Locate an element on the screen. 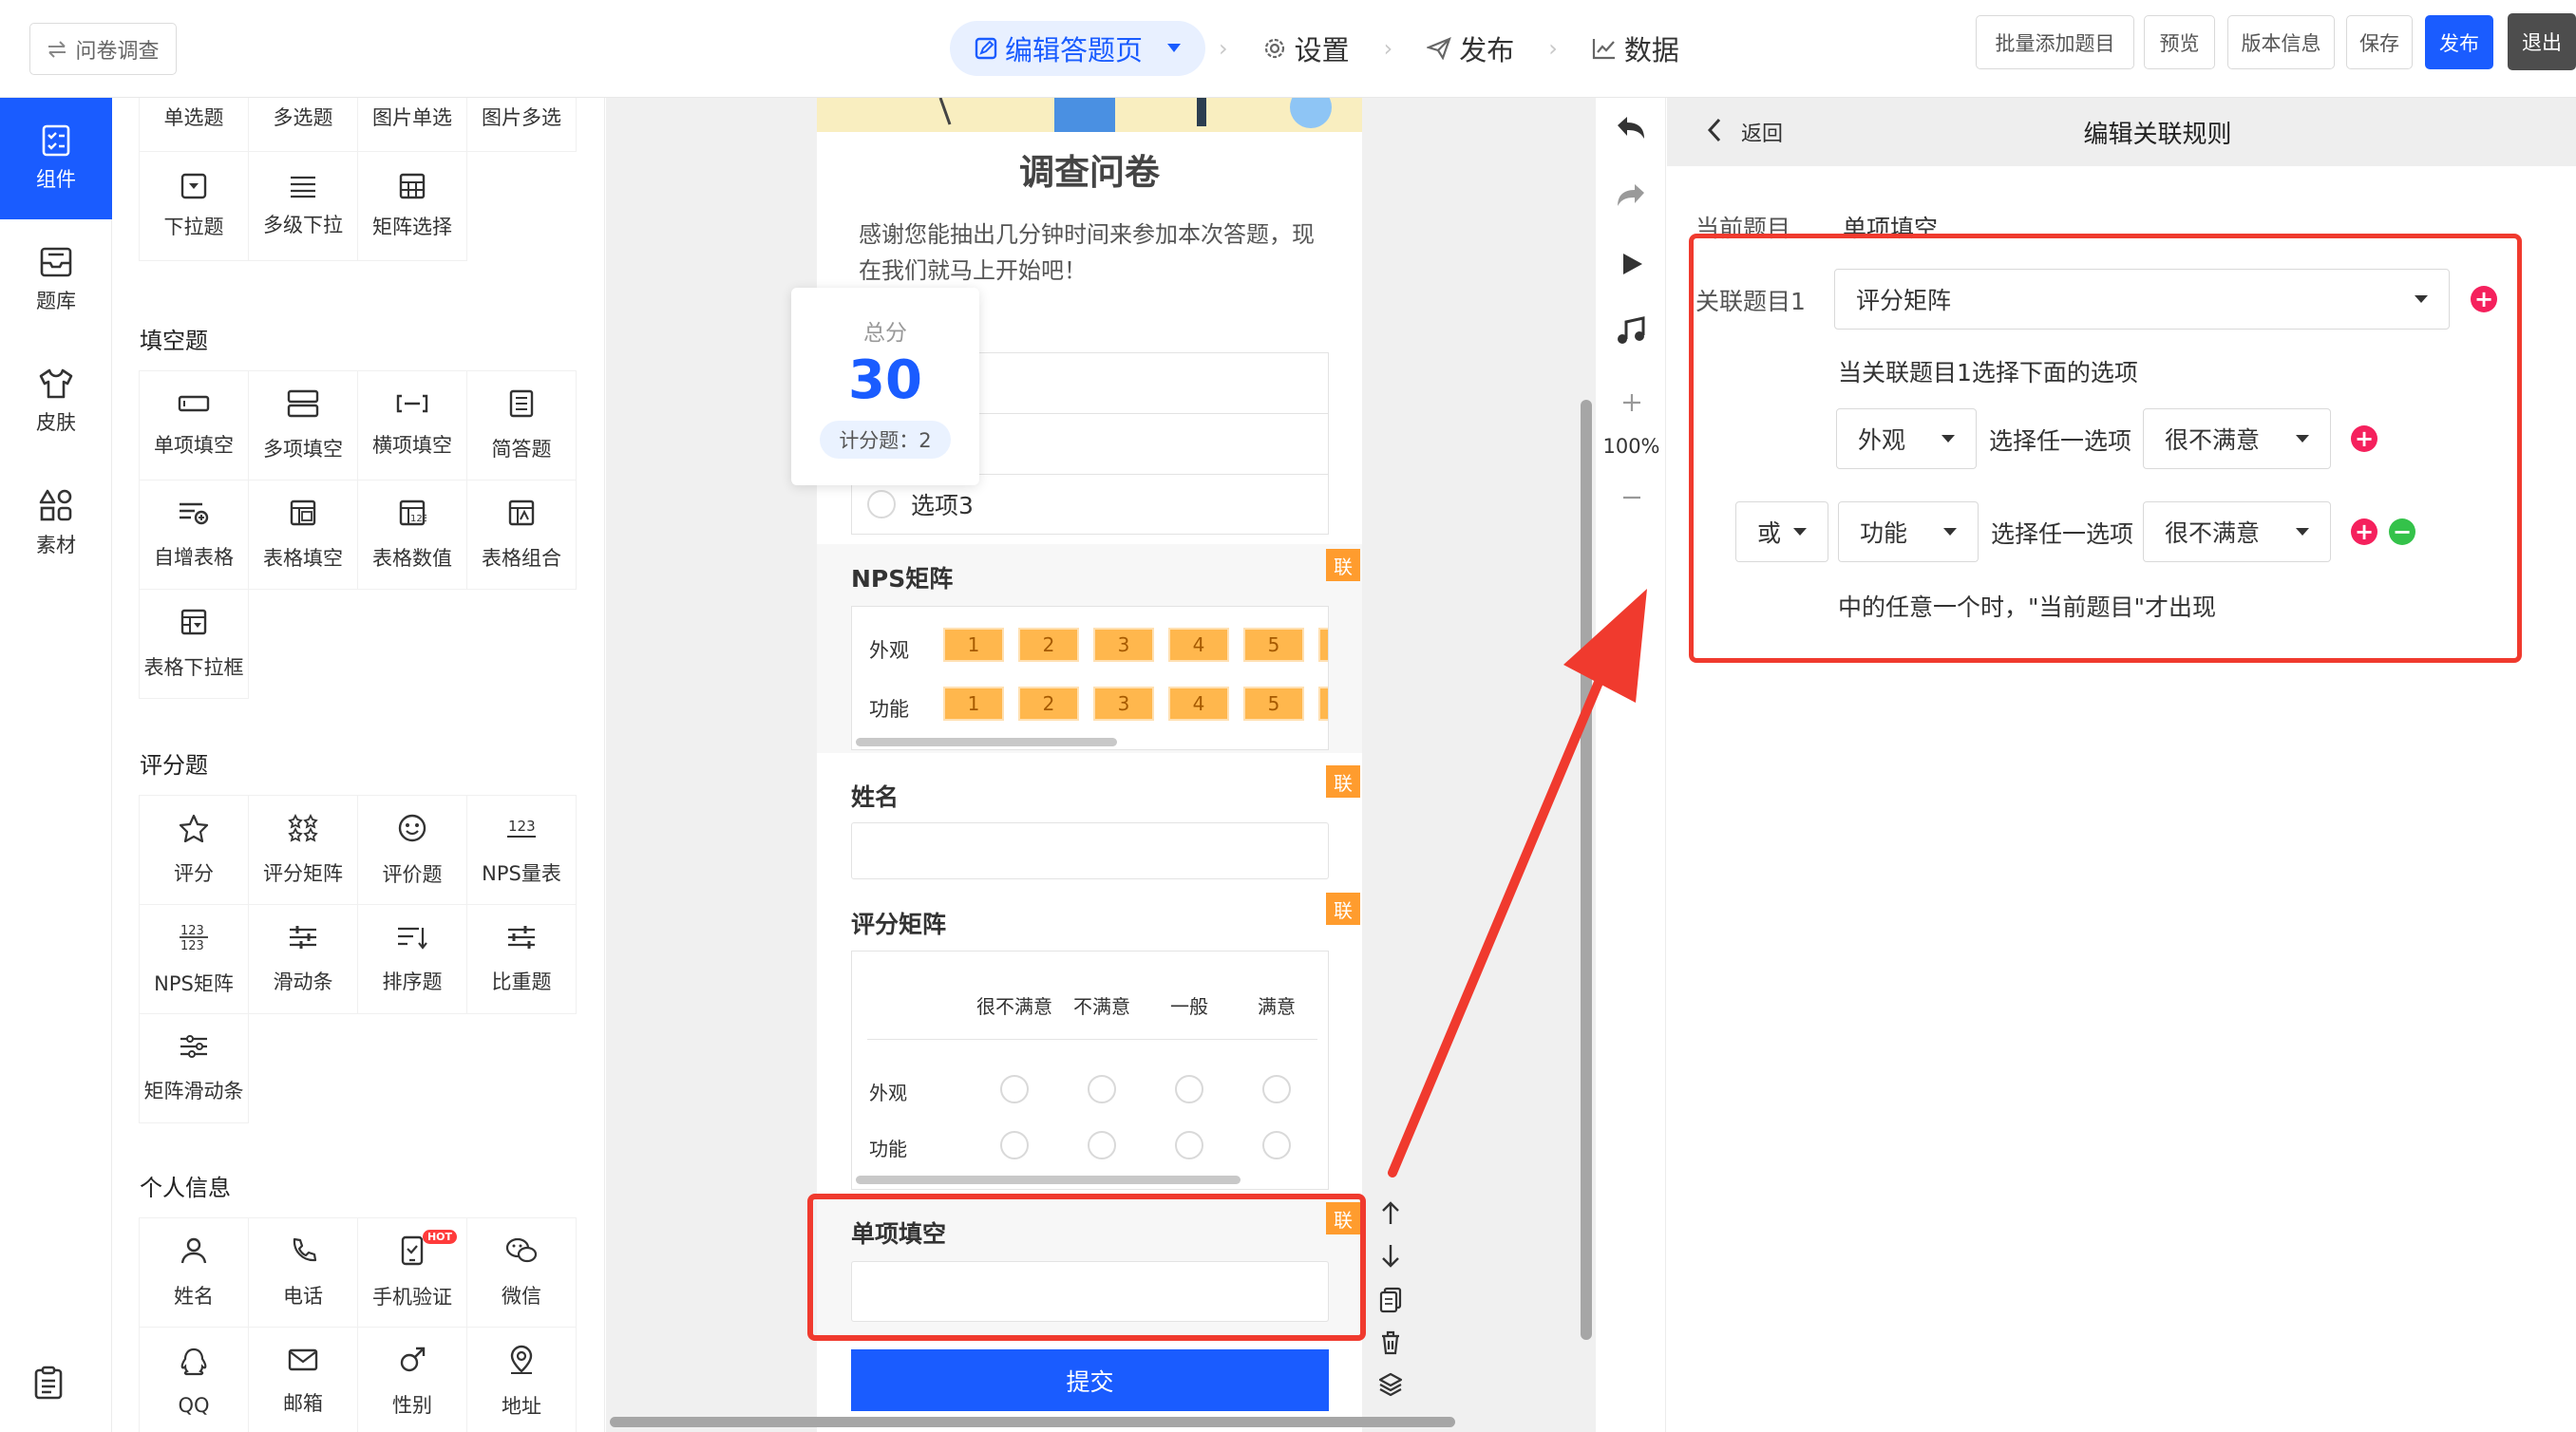 The image size is (2576, 1432). preview-button: 预览 is located at coordinates (2179, 42).